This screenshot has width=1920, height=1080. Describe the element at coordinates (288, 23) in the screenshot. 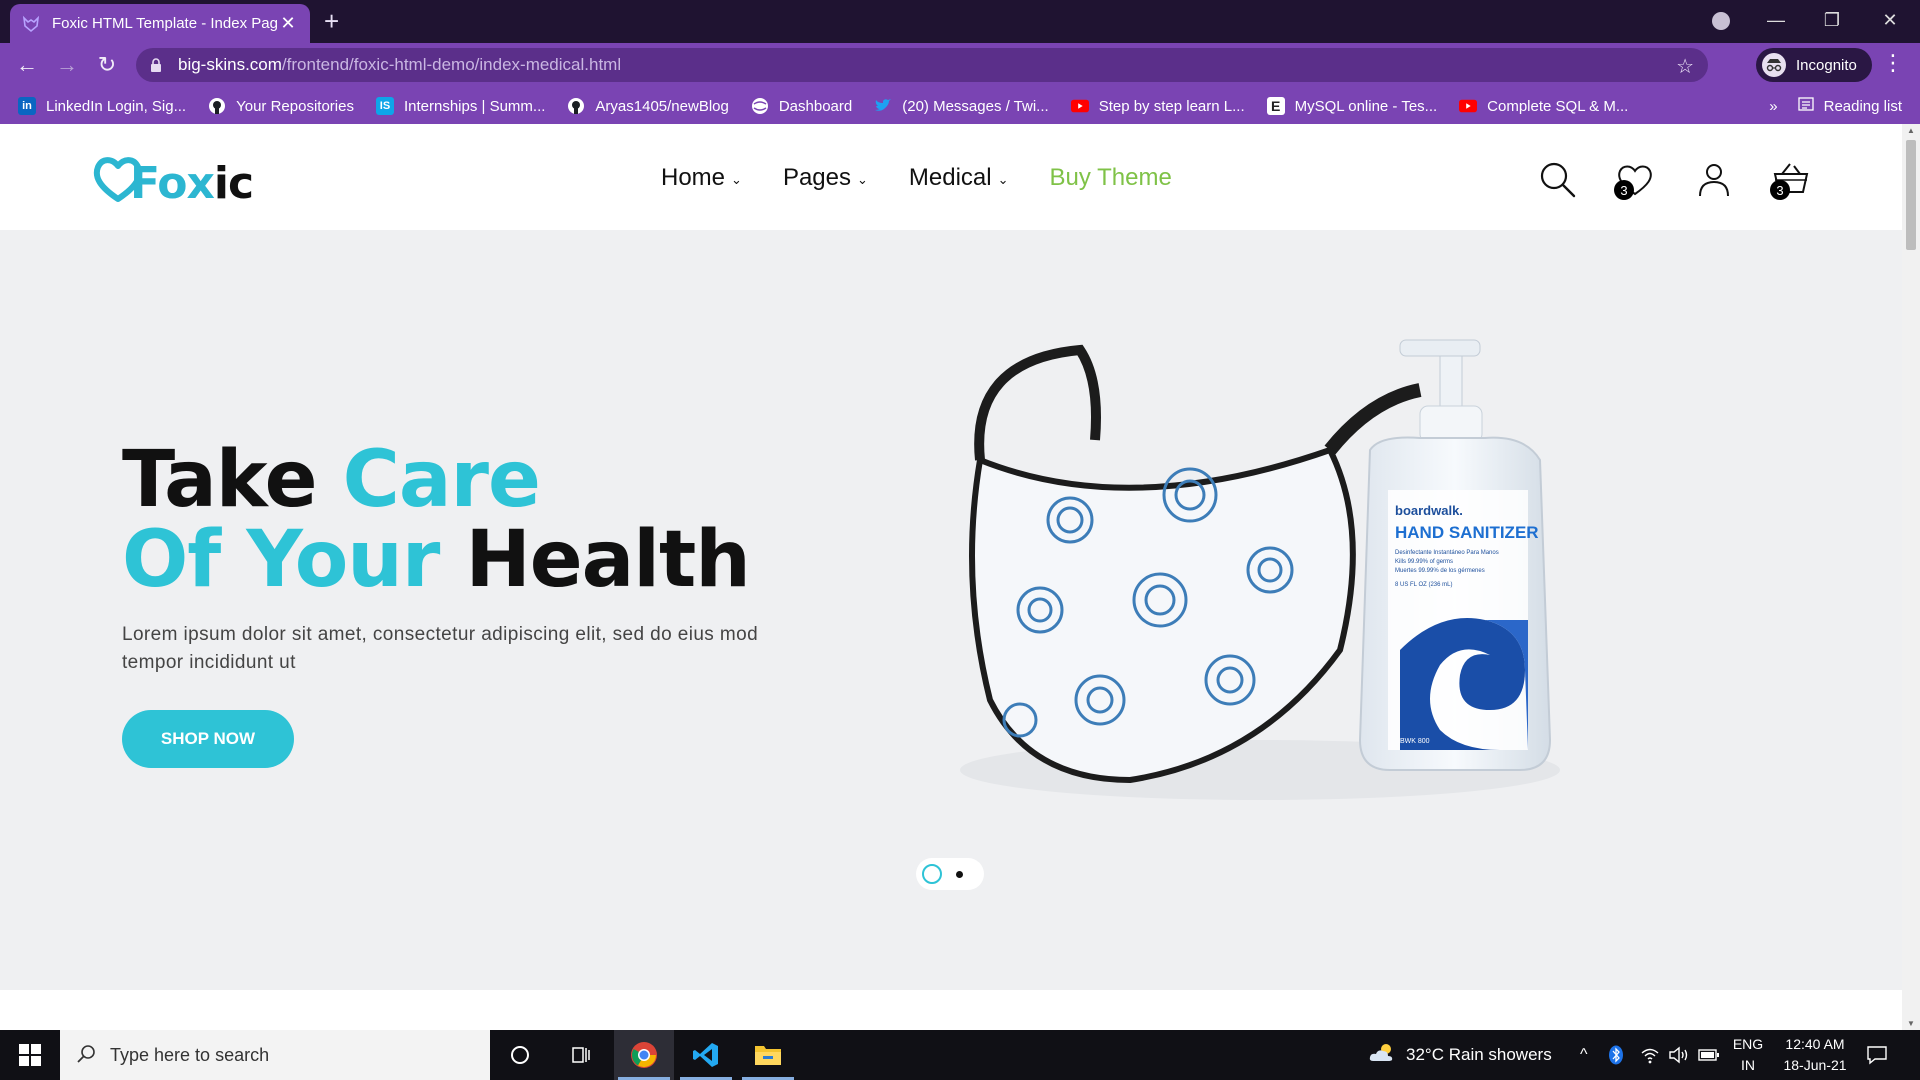

I see `tab-close-icon: ✕` at that location.